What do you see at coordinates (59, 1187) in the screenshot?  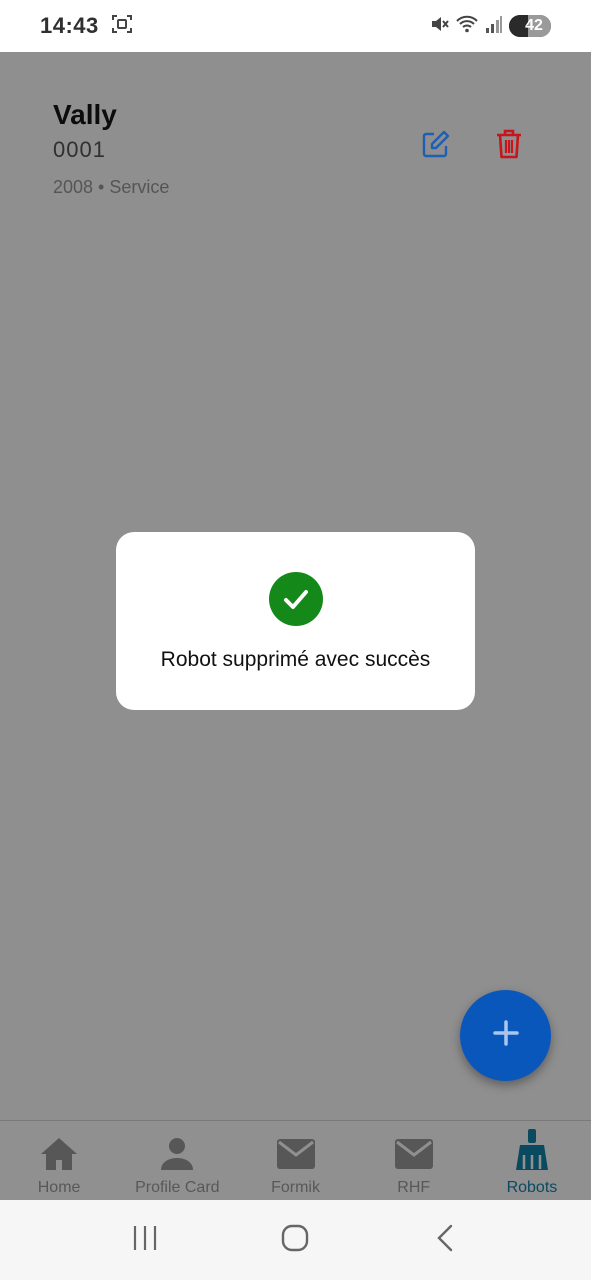 I see `tab-label: Home` at bounding box center [59, 1187].